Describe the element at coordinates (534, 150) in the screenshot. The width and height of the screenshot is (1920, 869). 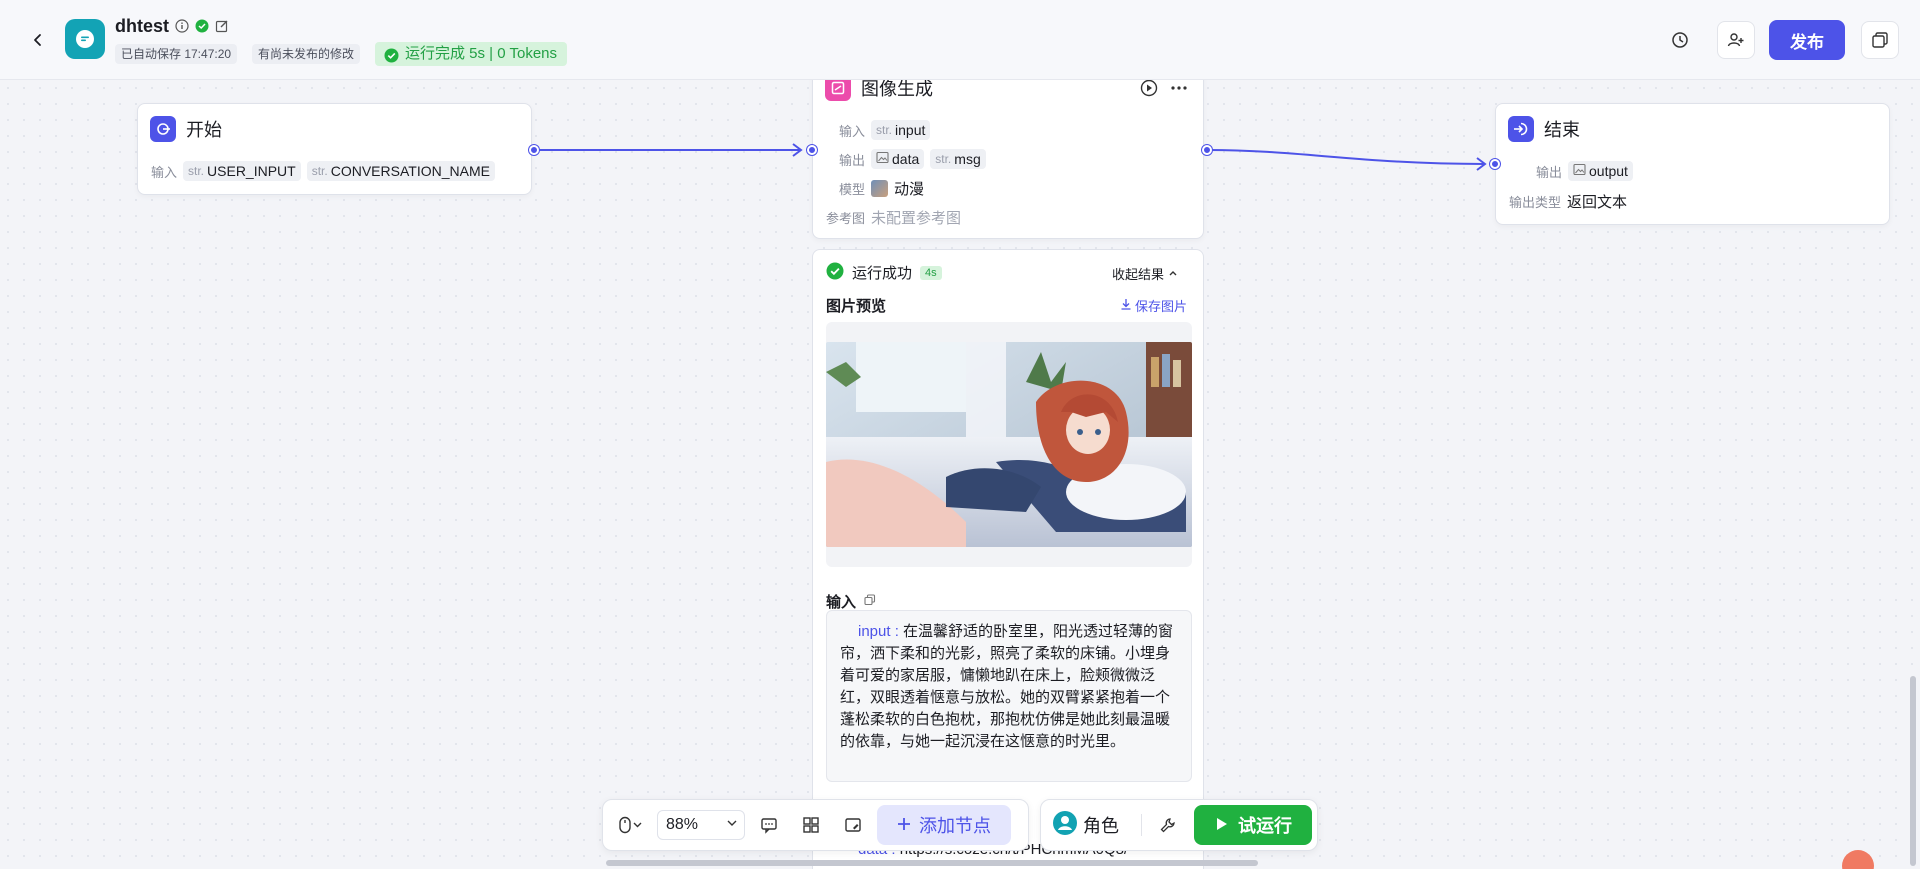
I see `start-output-port` at that location.